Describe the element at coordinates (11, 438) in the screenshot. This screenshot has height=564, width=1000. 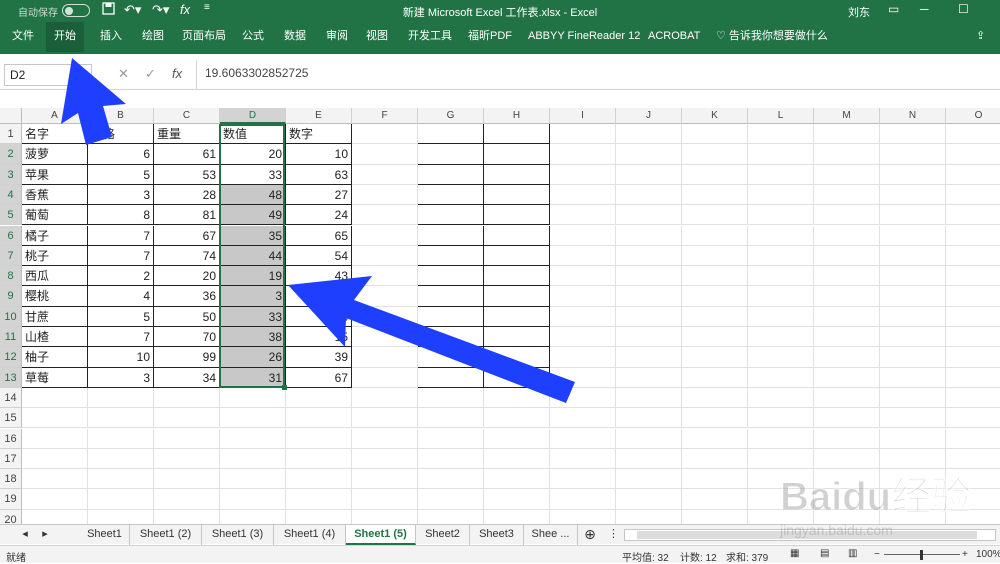
I see `row-header: 16` at that location.